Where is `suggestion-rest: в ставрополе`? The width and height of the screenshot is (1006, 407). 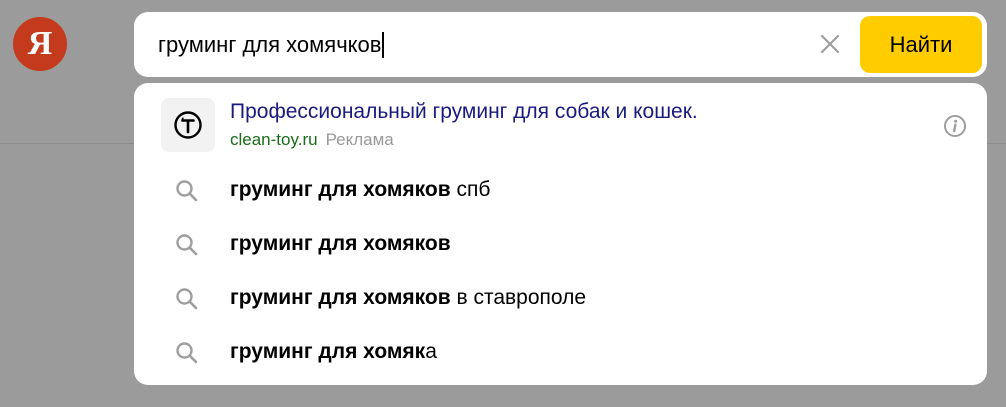 suggestion-rest: в ставрополе is located at coordinates (518, 297).